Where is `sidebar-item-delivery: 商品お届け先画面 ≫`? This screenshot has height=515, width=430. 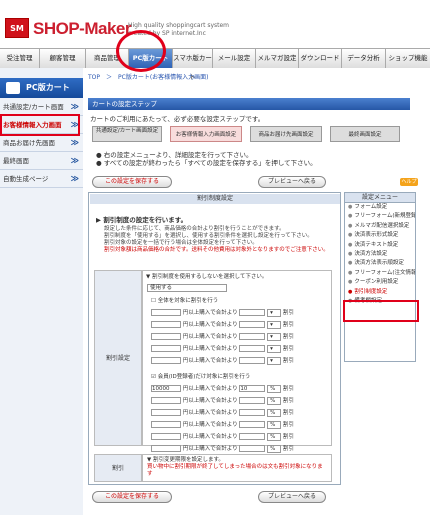
sidebar-item-delivery: 商品お届け先画面 ≫ is located at coordinates (41, 143).